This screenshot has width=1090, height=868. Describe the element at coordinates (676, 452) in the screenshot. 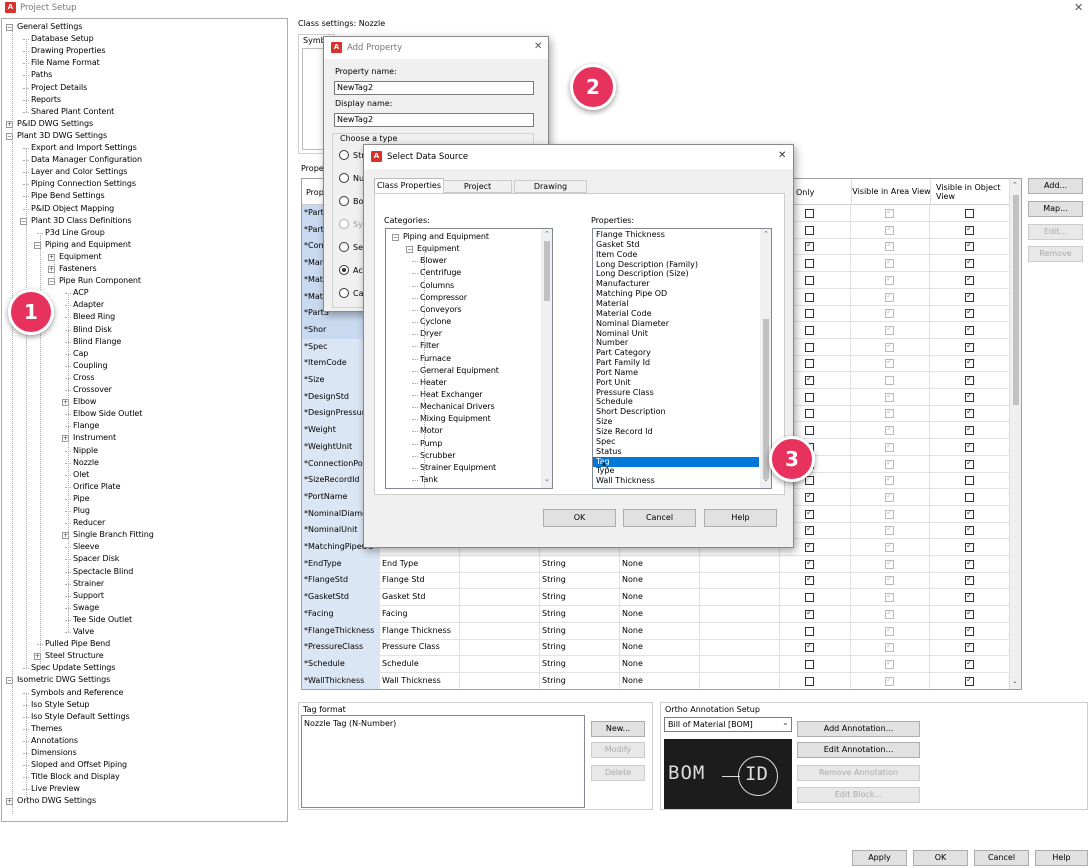

I see `property-list-item: Status` at that location.